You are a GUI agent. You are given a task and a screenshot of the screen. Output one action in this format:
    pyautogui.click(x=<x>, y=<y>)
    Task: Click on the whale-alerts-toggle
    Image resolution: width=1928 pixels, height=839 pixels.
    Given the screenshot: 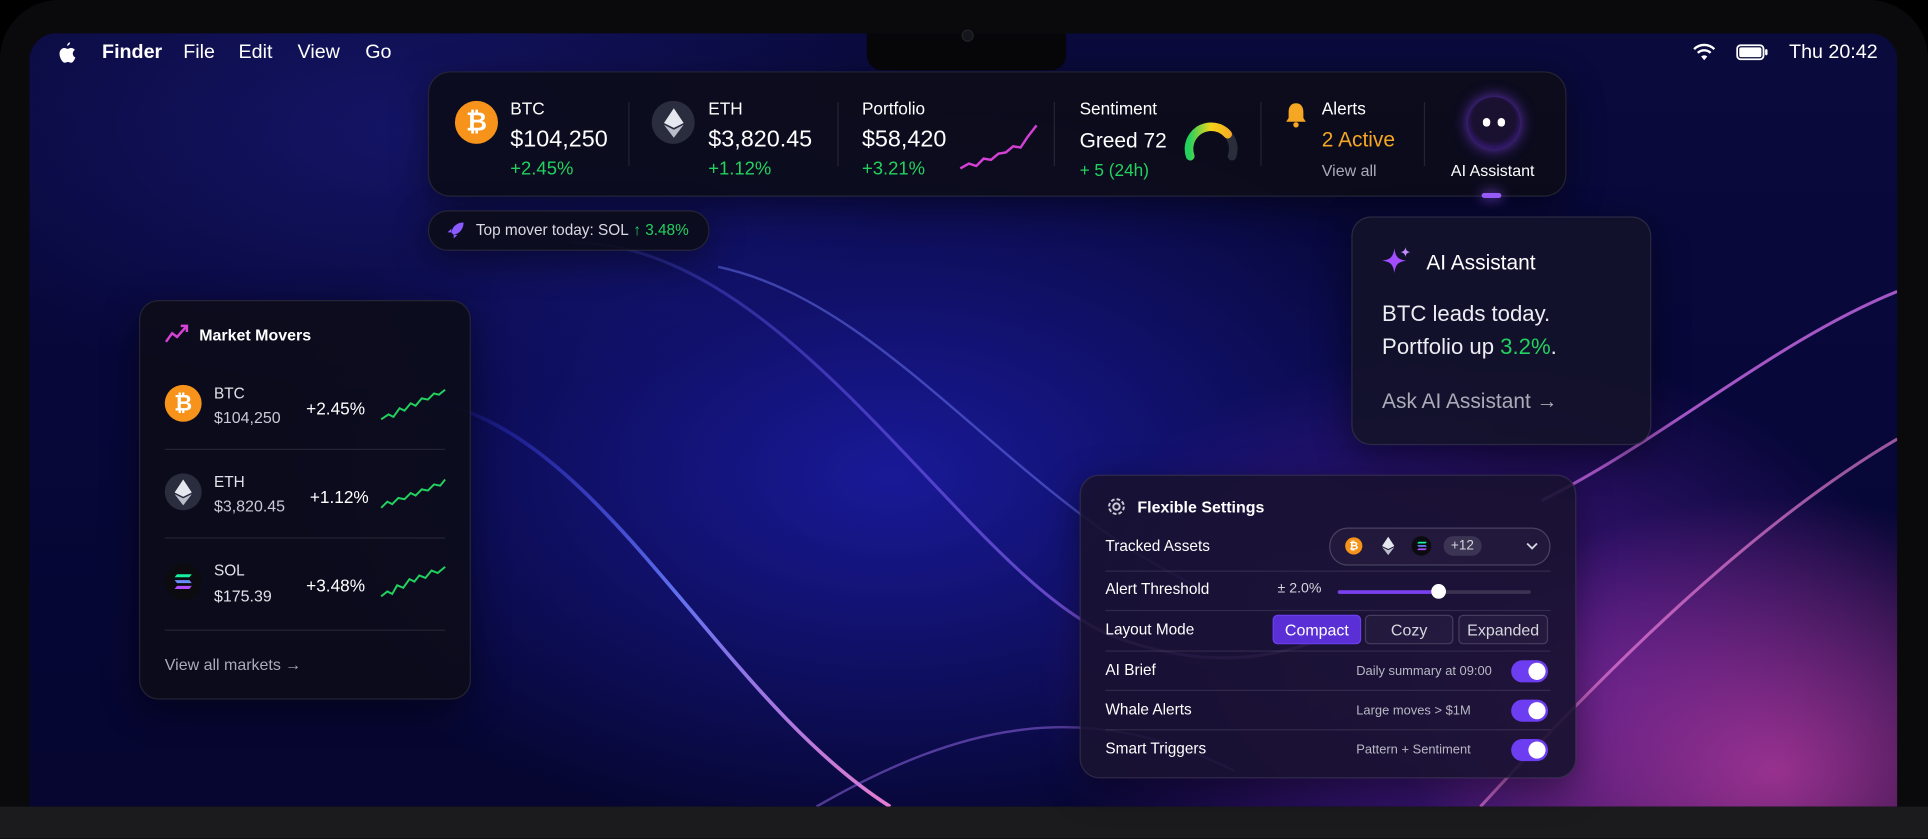 What is the action you would take?
    pyautogui.click(x=1530, y=710)
    